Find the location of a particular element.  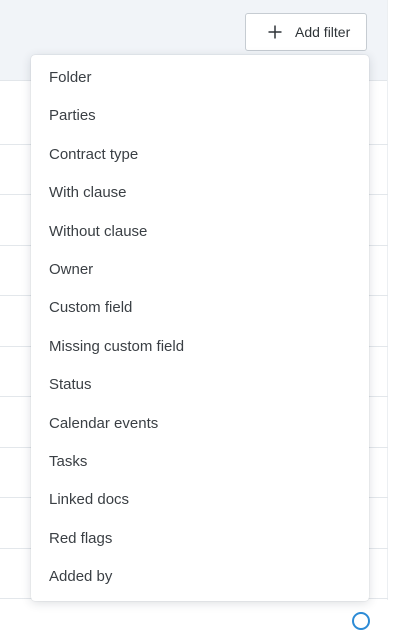

menu-item-linked-docs: Linked docs is located at coordinates (200, 500).